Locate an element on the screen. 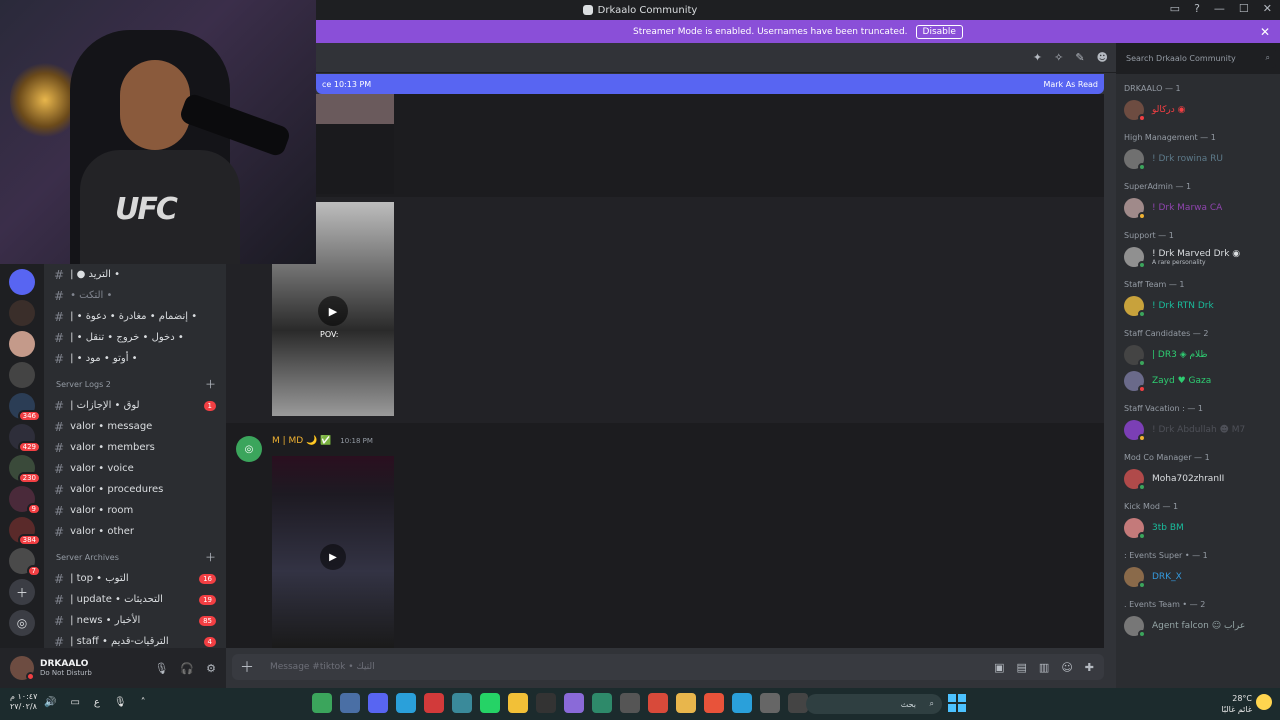 This screenshot has width=1280, height=720. channel-item: # valor • room is located at coordinates (135, 510).